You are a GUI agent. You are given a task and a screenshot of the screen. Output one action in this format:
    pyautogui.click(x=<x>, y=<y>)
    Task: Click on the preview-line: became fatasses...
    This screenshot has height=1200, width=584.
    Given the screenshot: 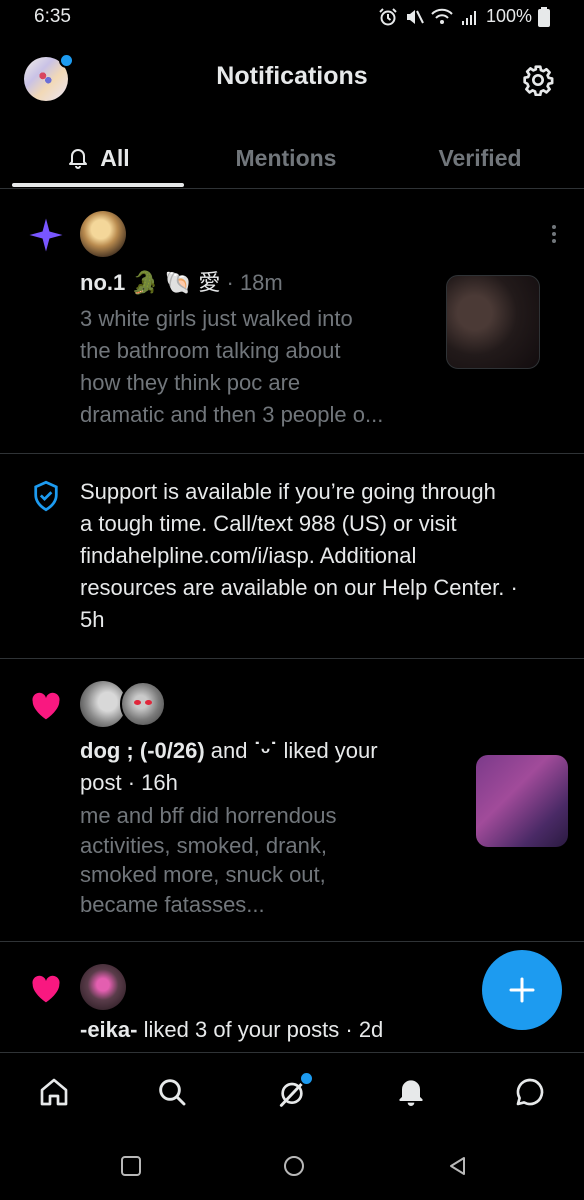 What is the action you would take?
    pyautogui.click(x=172, y=904)
    